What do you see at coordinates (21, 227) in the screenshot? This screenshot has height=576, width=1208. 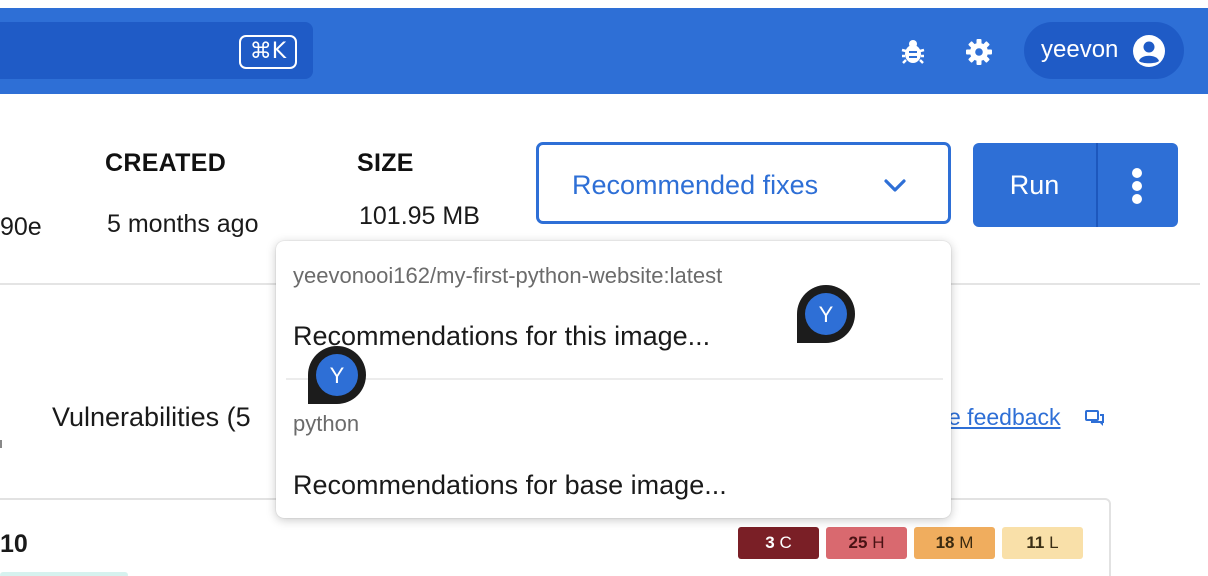 I see `image-digest-fragment: 90e` at bounding box center [21, 227].